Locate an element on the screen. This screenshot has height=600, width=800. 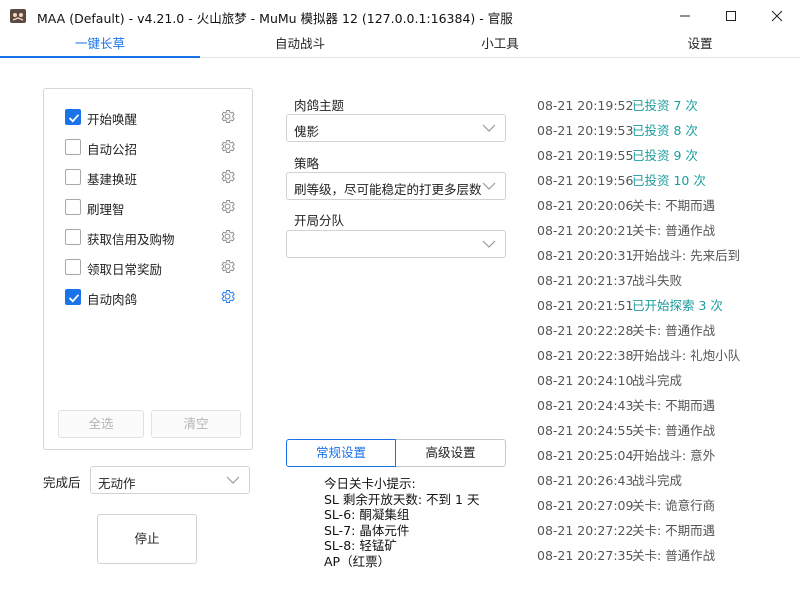
log-entry: 08-21 20:25:04开始战斗: 意外 is located at coordinates (667, 460).